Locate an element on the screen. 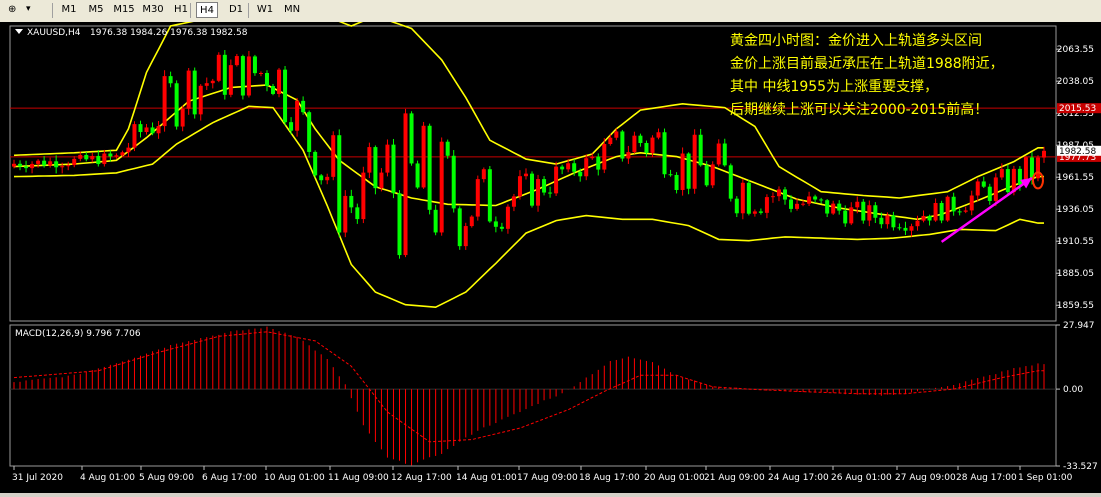 The image size is (1101, 497). timeframe-h4-button: H4 is located at coordinates (207, 10).